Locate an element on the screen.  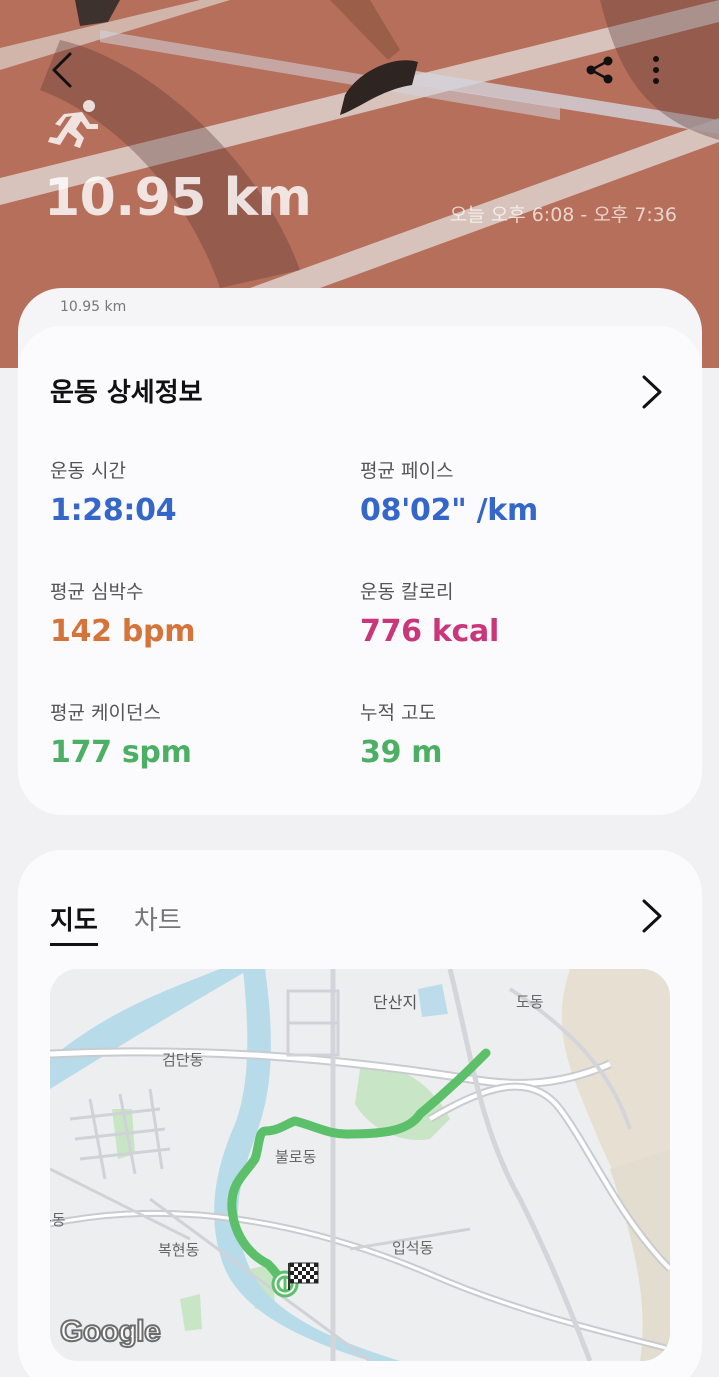
stat-value: 08'02" /km is located at coordinates (449, 510).